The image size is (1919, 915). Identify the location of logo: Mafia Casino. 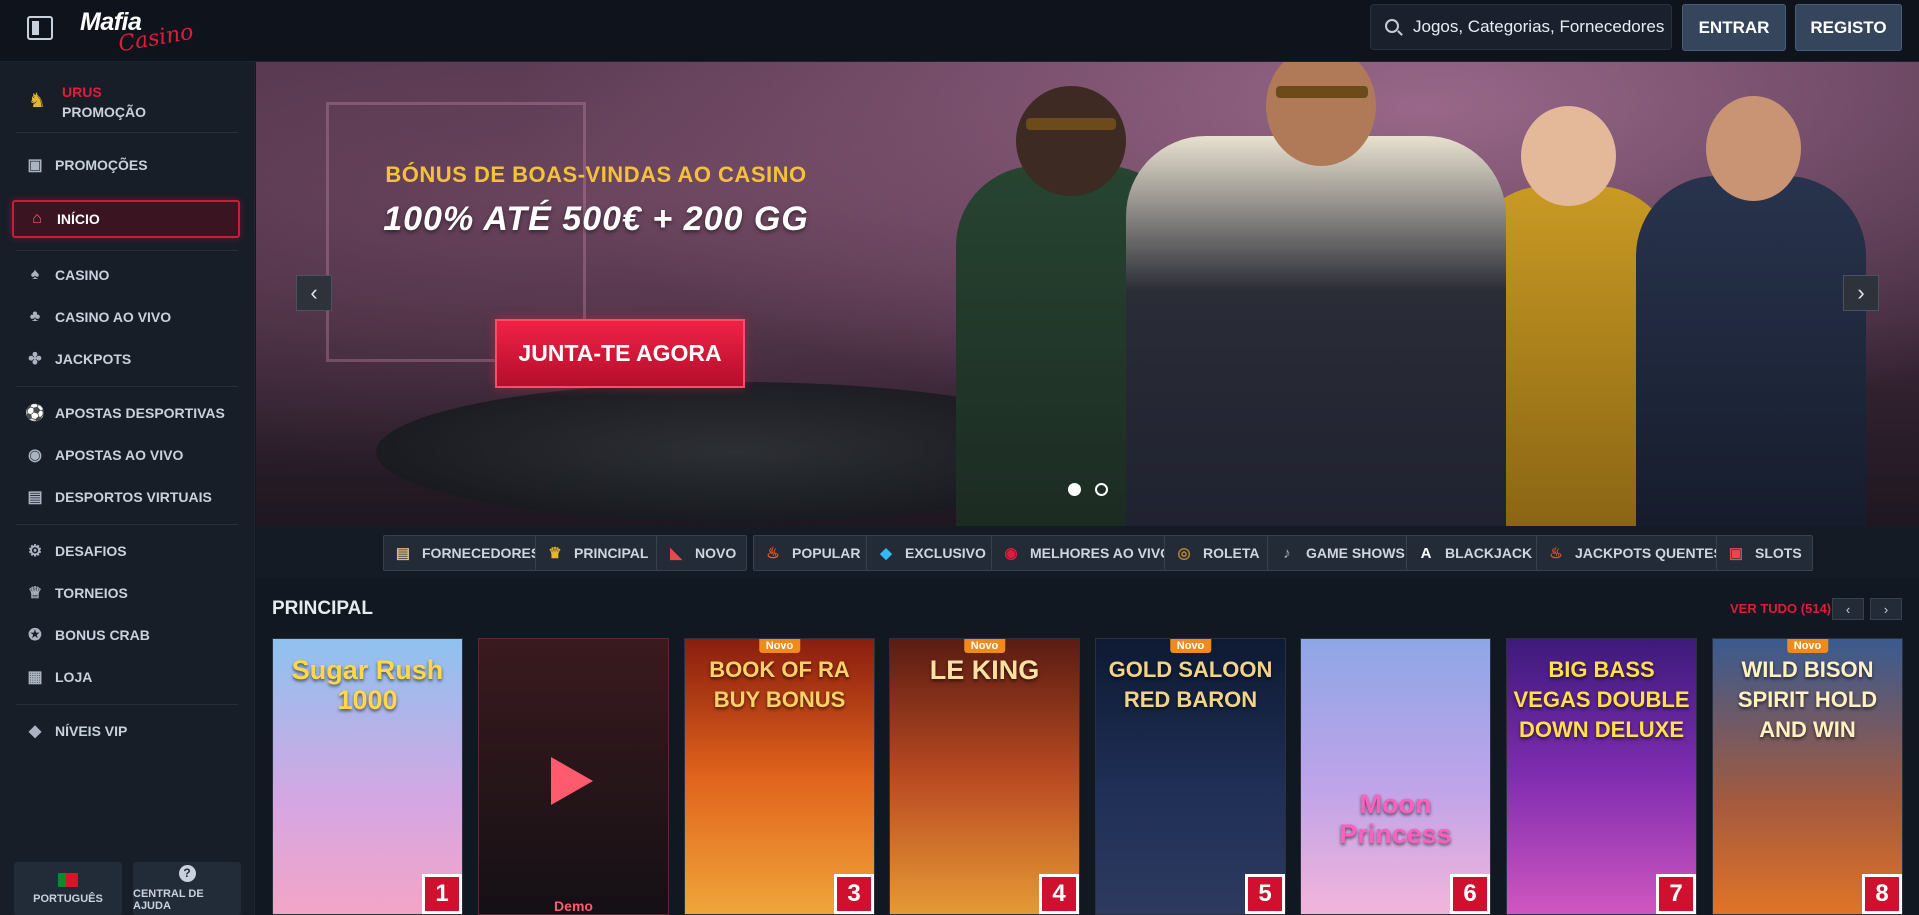
(136, 31).